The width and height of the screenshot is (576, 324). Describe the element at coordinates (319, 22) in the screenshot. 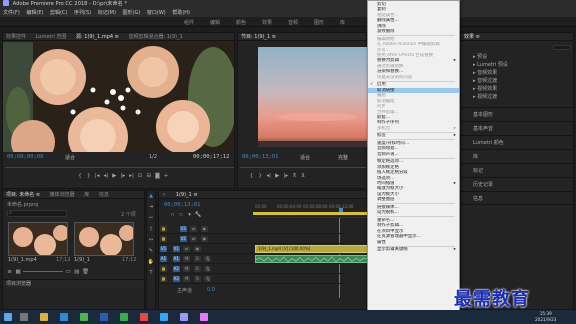

I see `workspace-graphics: 图形` at that location.